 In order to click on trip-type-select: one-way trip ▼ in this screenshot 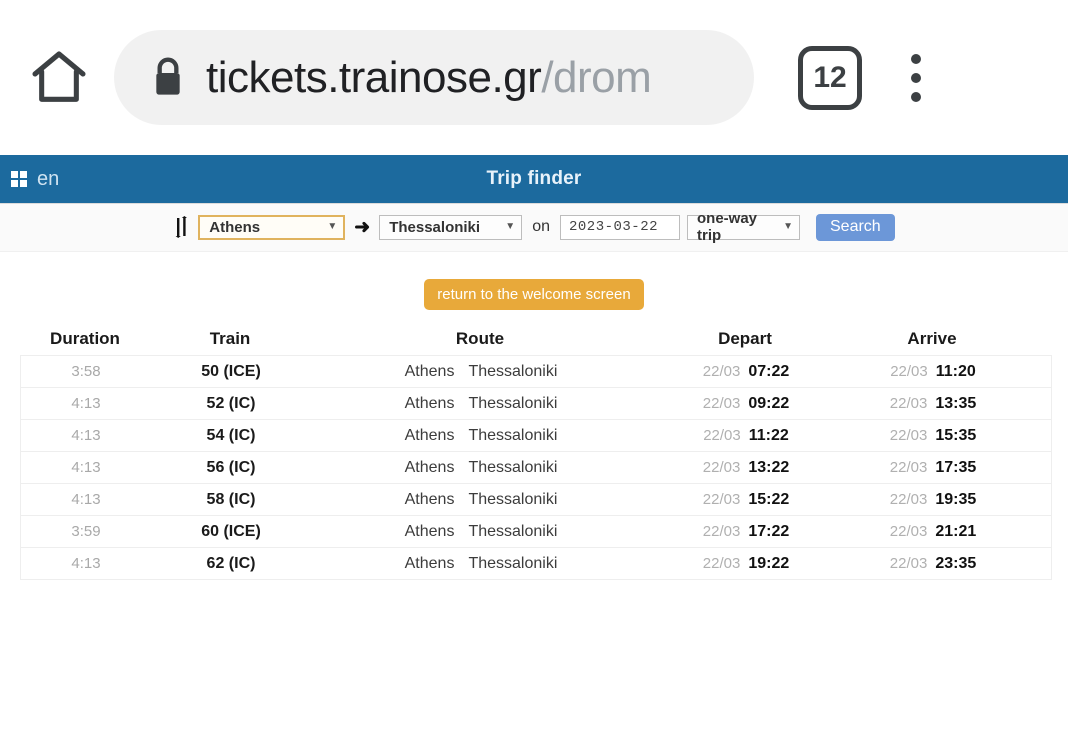, I will do `click(743, 227)`.